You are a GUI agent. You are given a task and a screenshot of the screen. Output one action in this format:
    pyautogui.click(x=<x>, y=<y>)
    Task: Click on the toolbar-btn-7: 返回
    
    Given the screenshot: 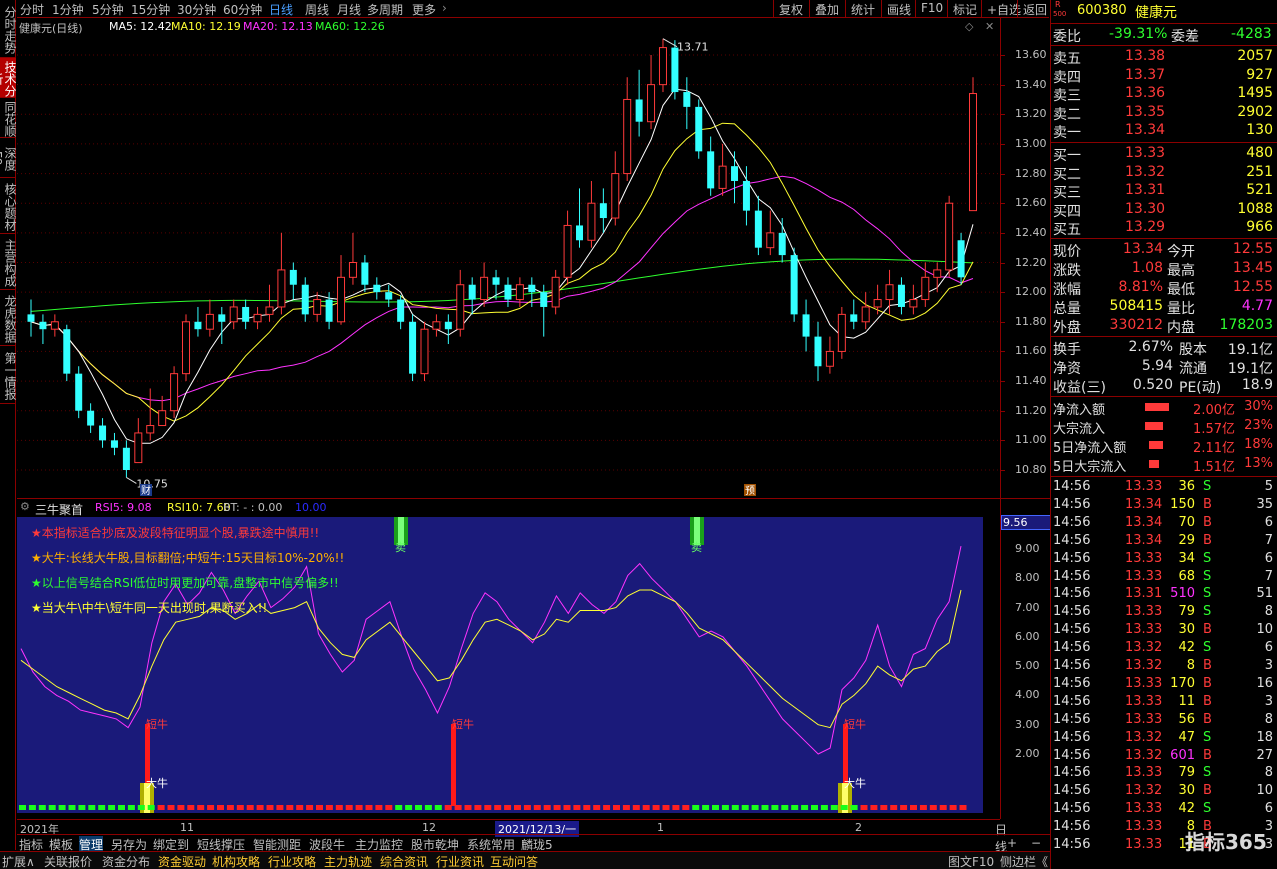 What is the action you would take?
    pyautogui.click(x=1034, y=8)
    